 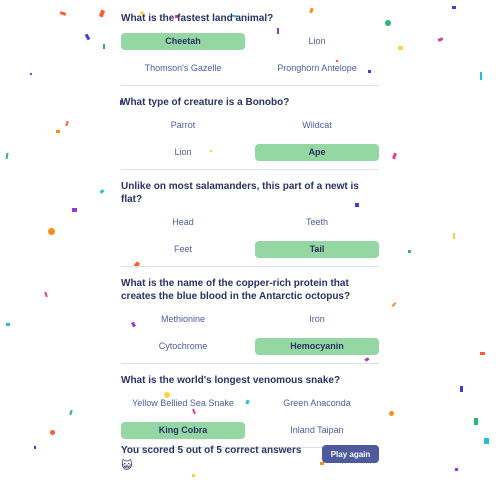 What do you see at coordinates (183, 319) in the screenshot?
I see `answer-option: Methionine` at bounding box center [183, 319].